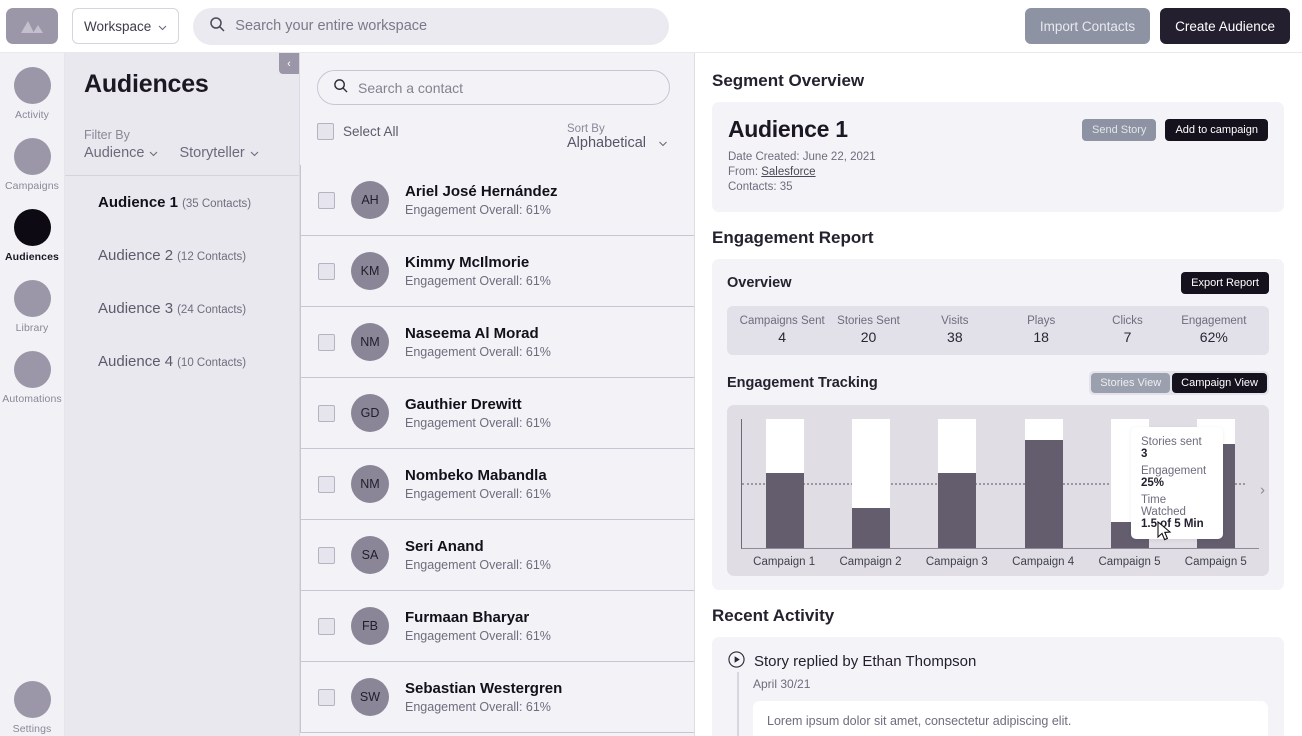 The image size is (1302, 736). Describe the element at coordinates (497, 555) in the screenshot. I see `list-item: SA Seri Anand Engagement Overall: 61%` at that location.